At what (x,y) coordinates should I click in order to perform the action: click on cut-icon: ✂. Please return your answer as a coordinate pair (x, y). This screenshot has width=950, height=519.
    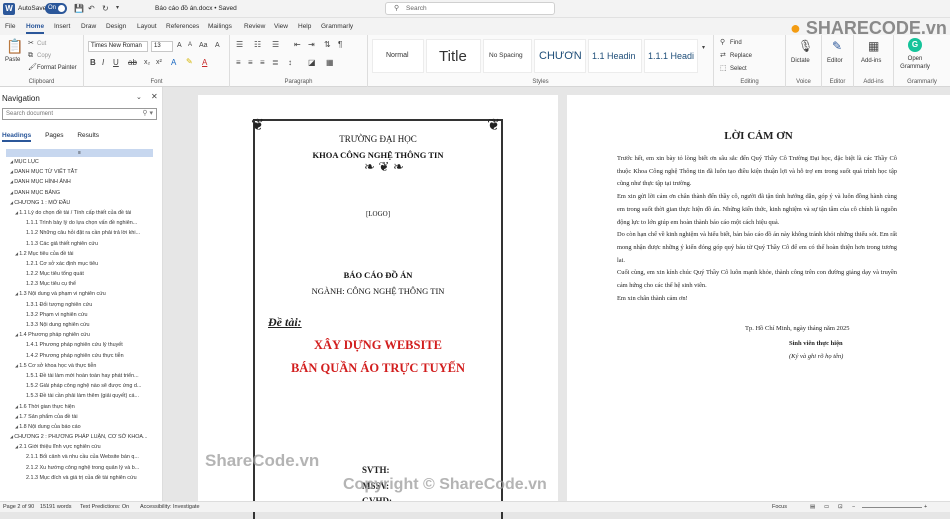
    Looking at the image, I should click on (31, 43).